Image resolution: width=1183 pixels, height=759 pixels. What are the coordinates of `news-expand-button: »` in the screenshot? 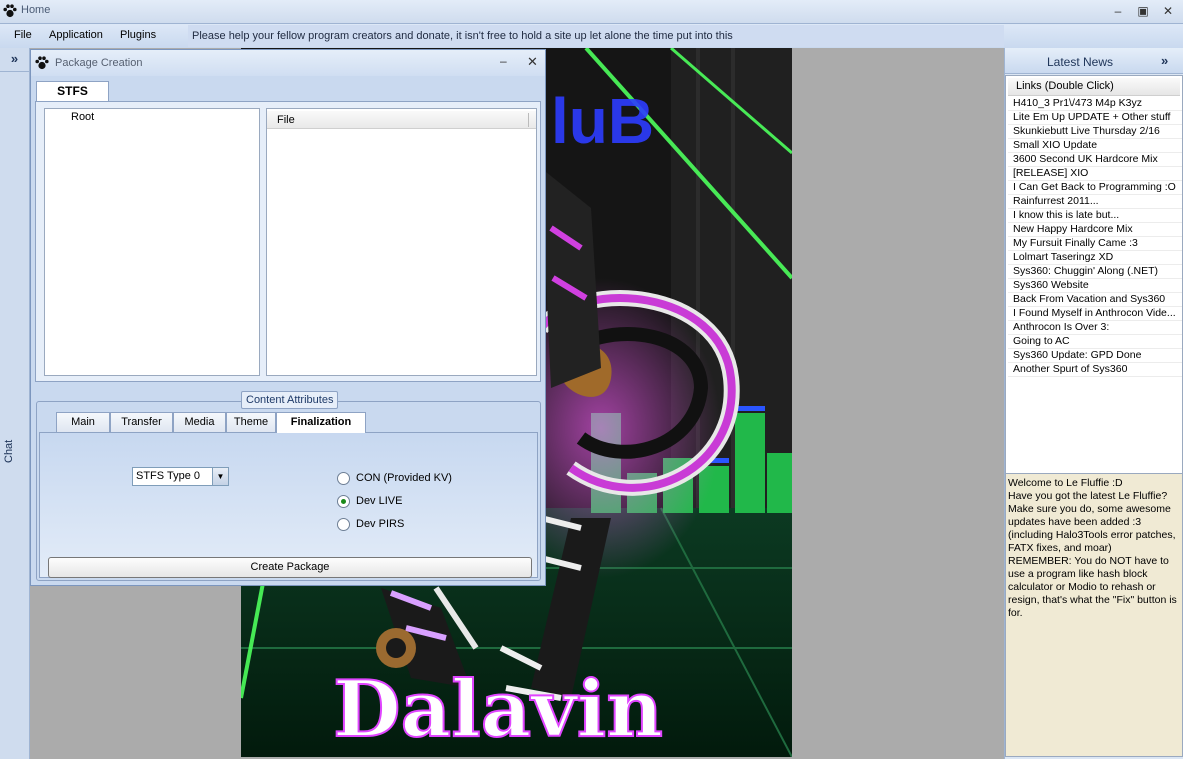 It's located at (1164, 60).